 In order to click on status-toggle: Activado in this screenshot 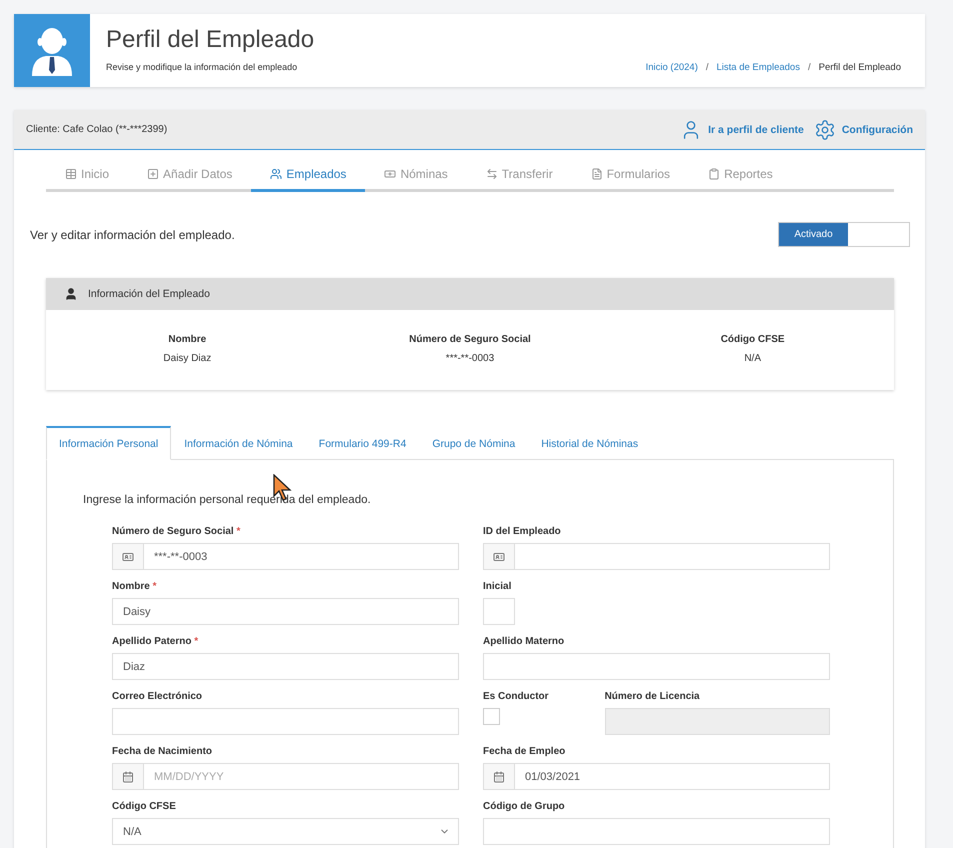, I will do `click(844, 234)`.